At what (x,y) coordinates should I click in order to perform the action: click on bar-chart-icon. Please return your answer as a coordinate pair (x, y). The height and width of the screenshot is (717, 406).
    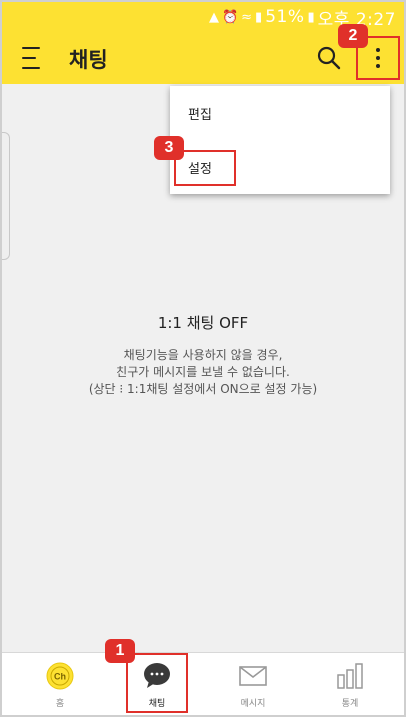
    Looking at the image, I should click on (350, 676).